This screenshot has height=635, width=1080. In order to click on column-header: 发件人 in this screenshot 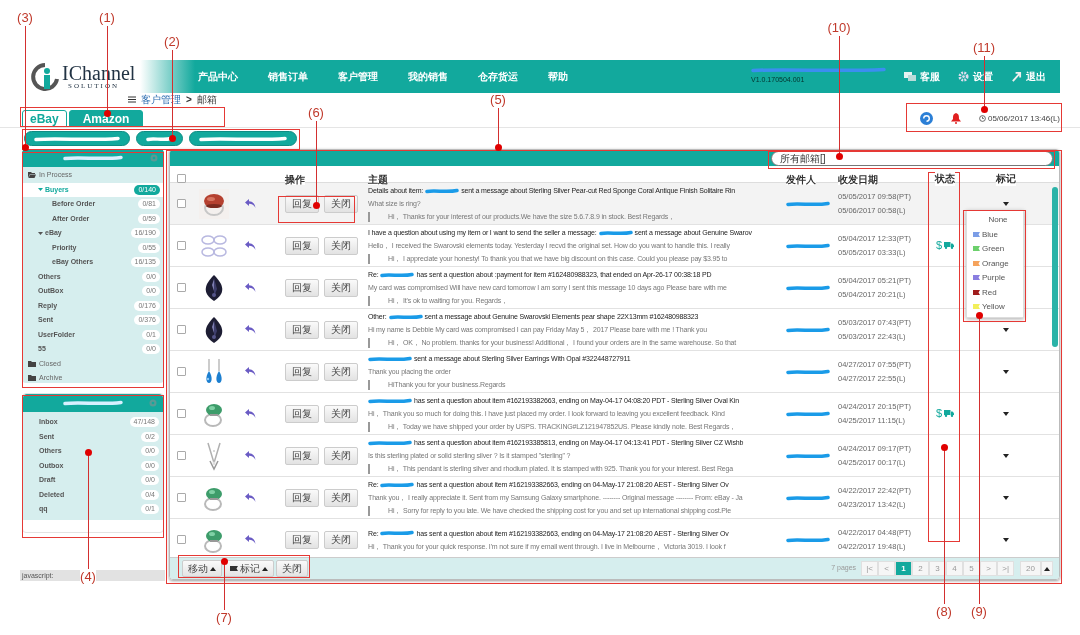, I will do `click(801, 179)`.